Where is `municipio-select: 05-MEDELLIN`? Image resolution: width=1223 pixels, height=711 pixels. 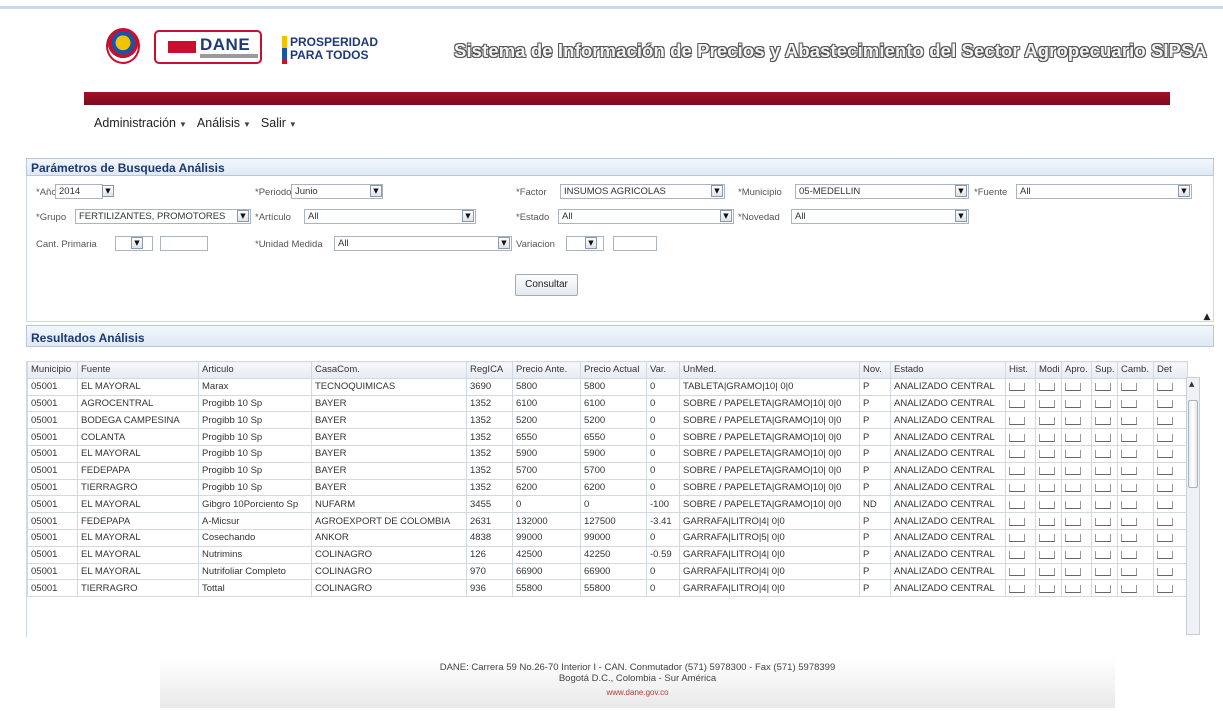 municipio-select: 05-MEDELLIN is located at coordinates (882, 191).